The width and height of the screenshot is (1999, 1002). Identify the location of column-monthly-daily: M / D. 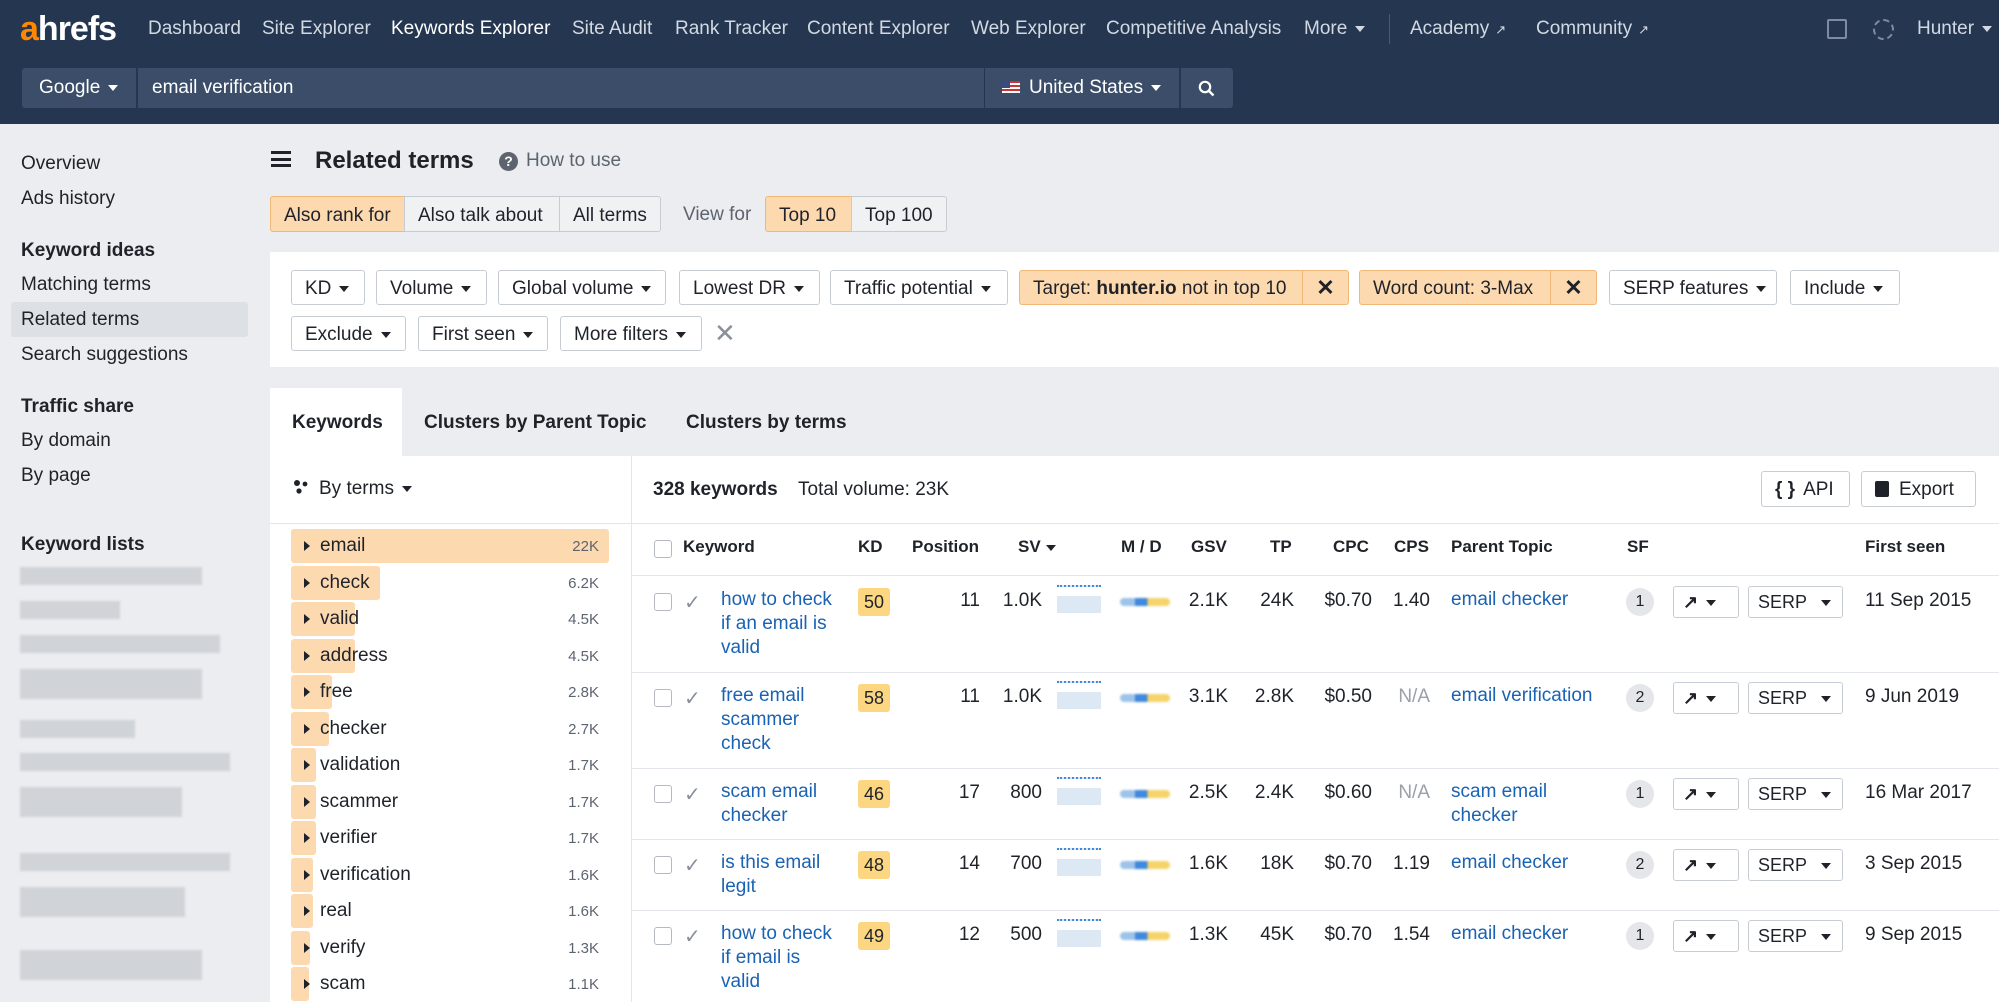
(1141, 547).